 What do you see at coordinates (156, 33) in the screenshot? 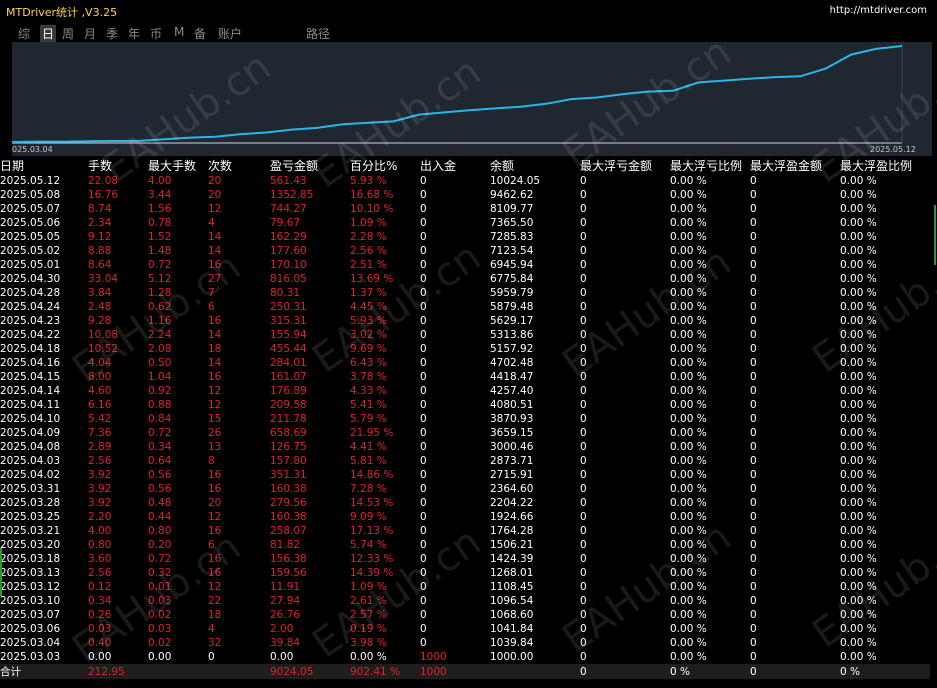
I see `tab-6: 币` at bounding box center [156, 33].